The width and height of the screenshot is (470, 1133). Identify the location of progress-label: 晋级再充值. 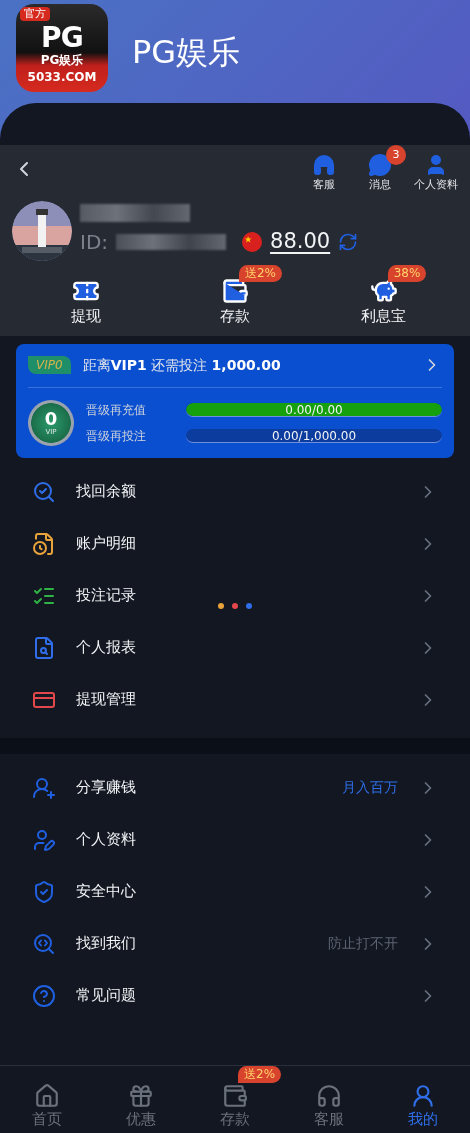
(116, 410).